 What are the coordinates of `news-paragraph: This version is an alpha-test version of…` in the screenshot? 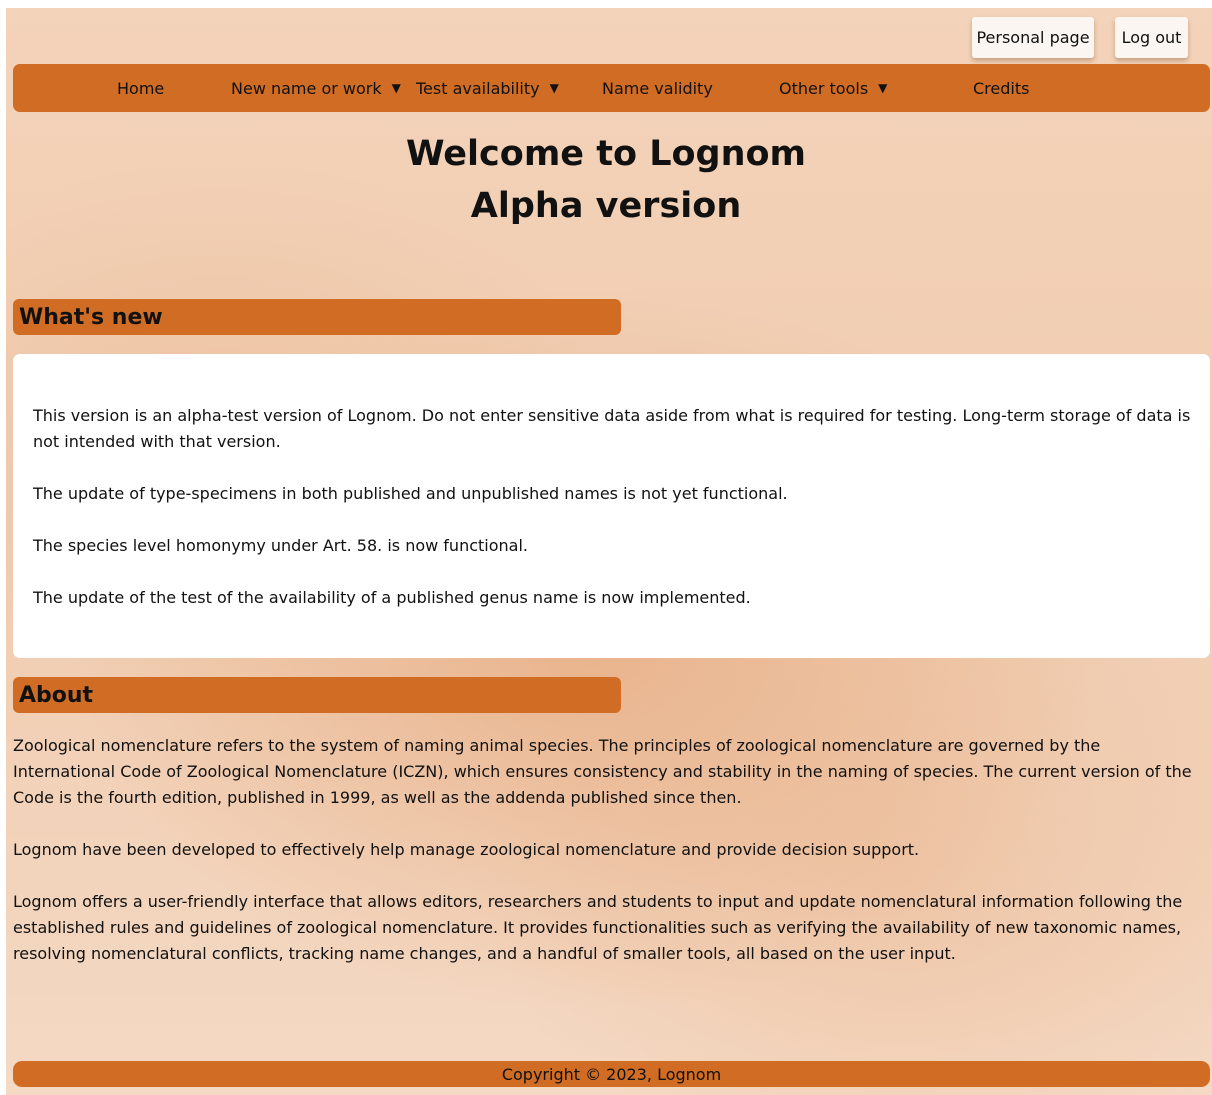 It's located at (612, 428).